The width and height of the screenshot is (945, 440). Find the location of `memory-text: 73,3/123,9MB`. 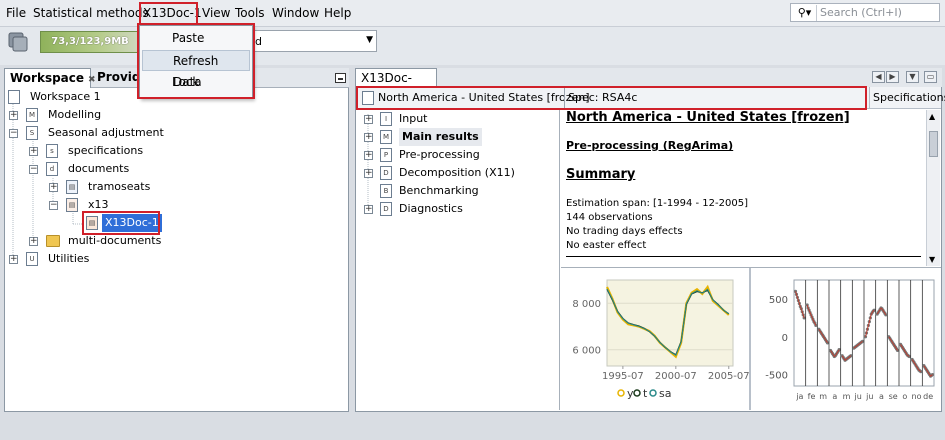

memory-text: 73,3/123,9MB is located at coordinates (90, 41).